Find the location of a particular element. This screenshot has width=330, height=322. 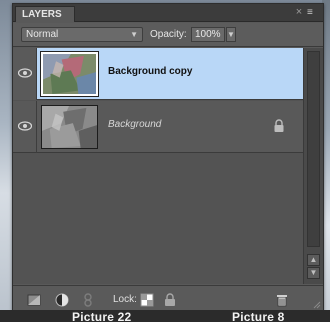

layer-name: Background is located at coordinates (134, 124).